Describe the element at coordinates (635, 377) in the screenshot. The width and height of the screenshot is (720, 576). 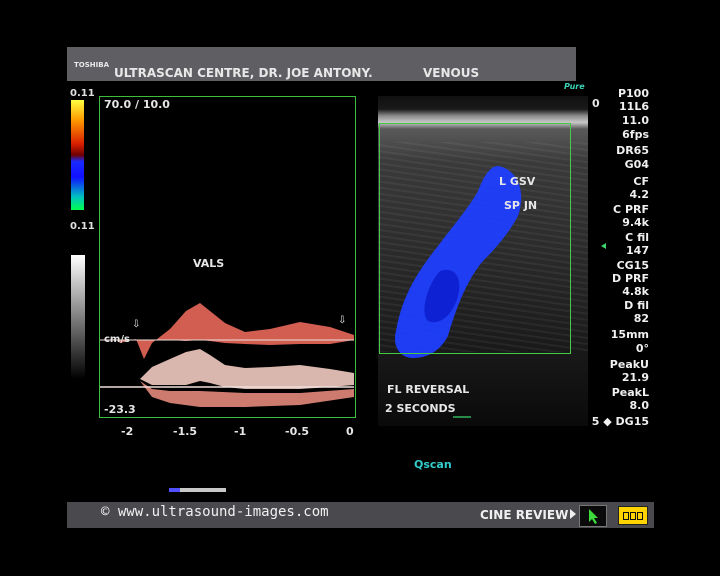
I see `param-20: 21.9` at that location.